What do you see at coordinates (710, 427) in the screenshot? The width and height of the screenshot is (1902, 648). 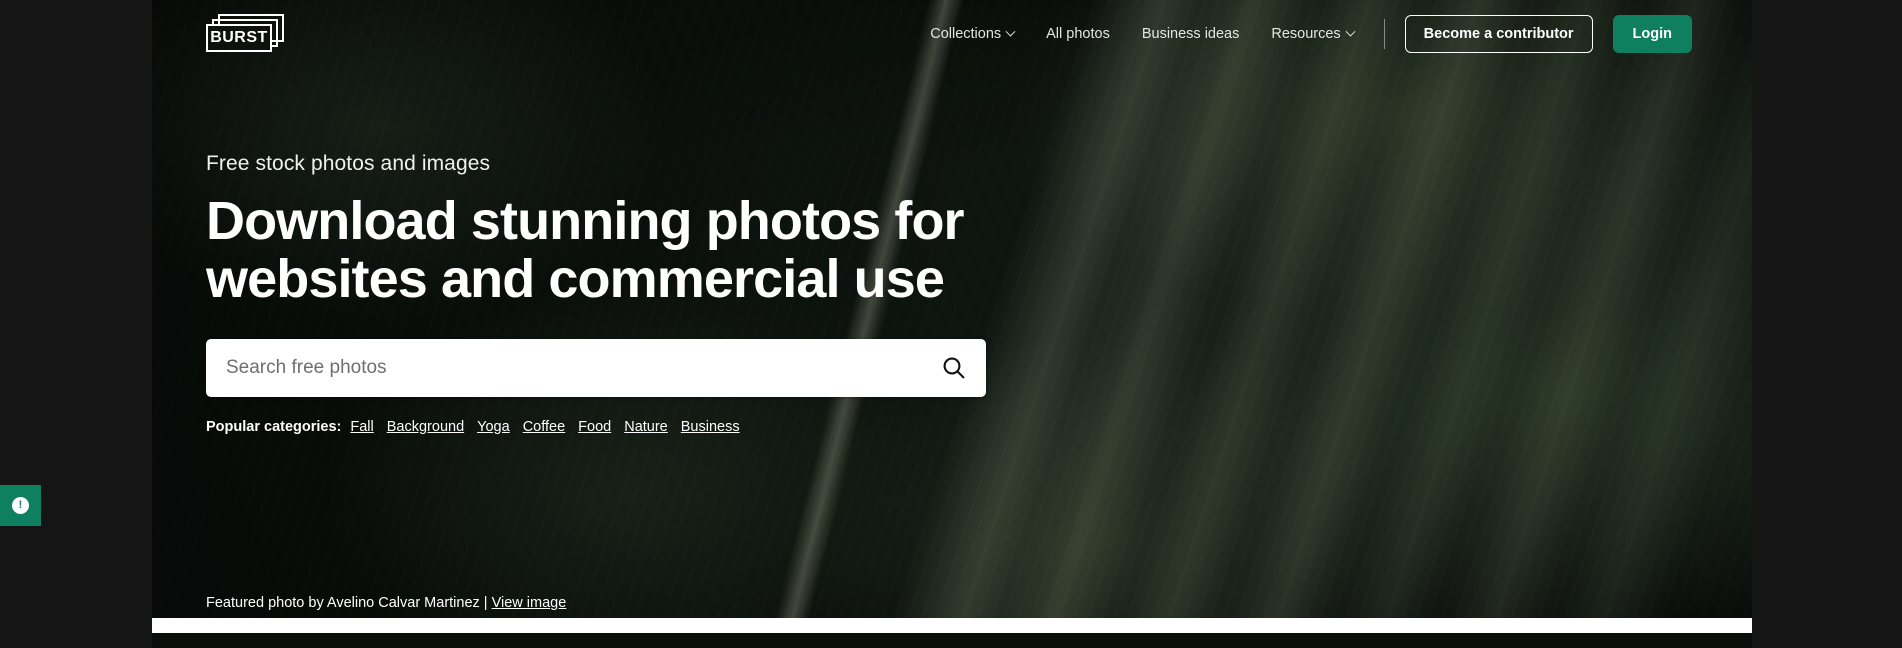 I see `category-link-business: Business` at bounding box center [710, 427].